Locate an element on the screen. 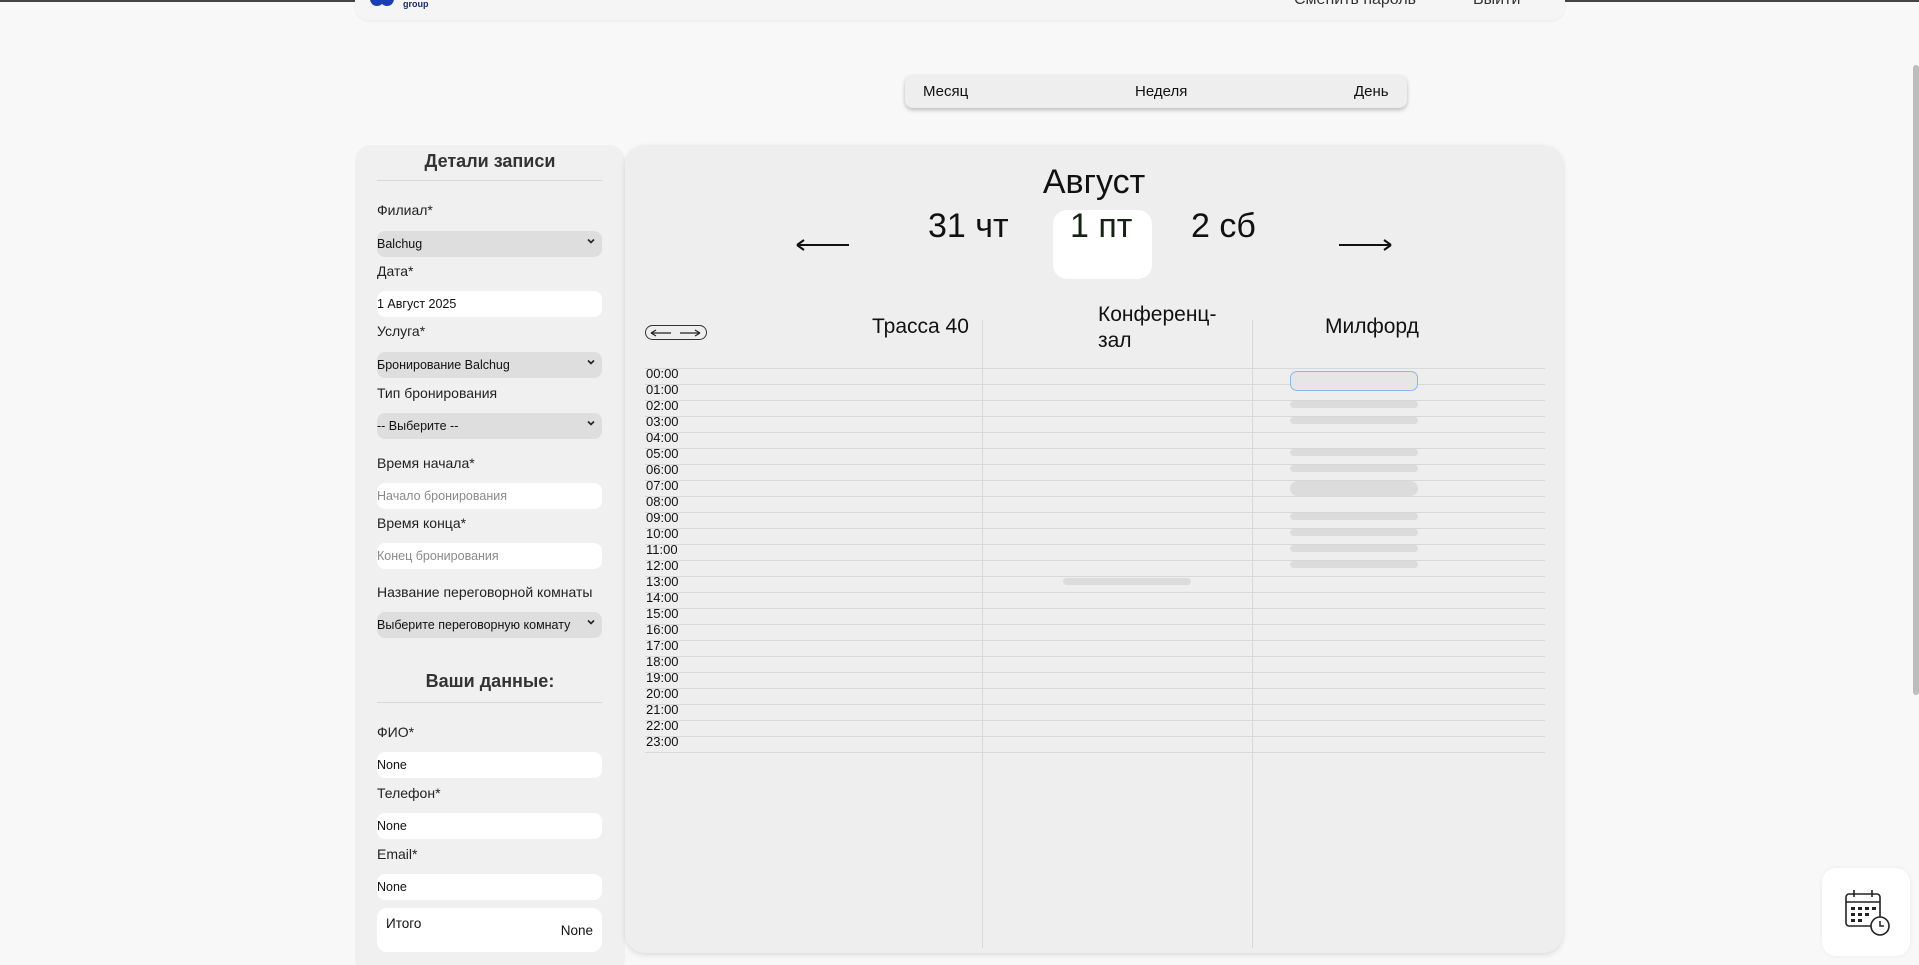  room-header-conference-line1: Конференц- is located at coordinates (1157, 314).